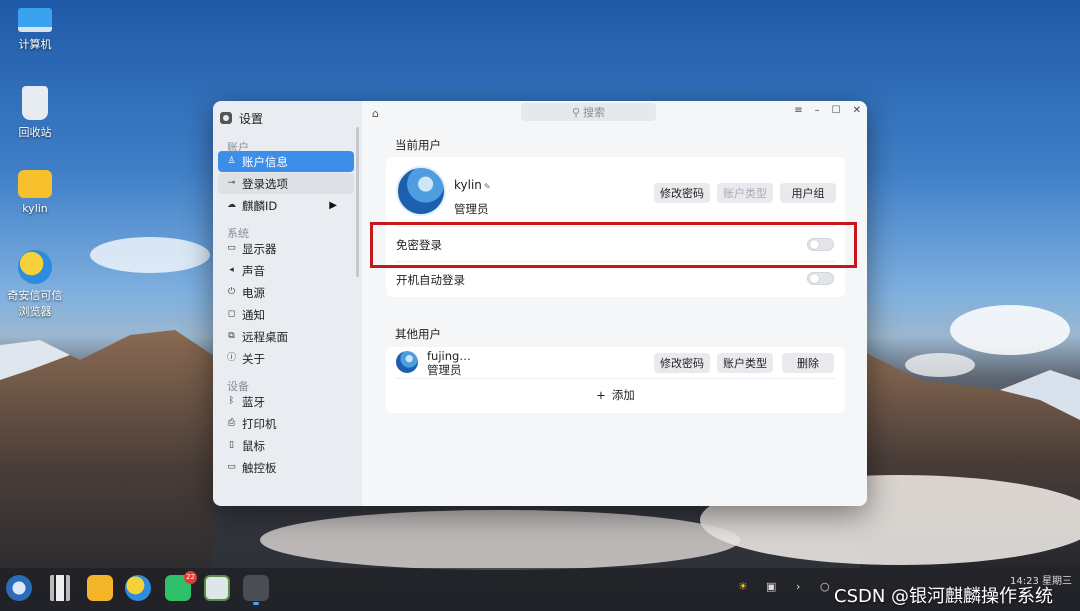 The image size is (1080, 611). What do you see at coordinates (231, 467) in the screenshot?
I see `touchpad-icon: ▭` at bounding box center [231, 467].